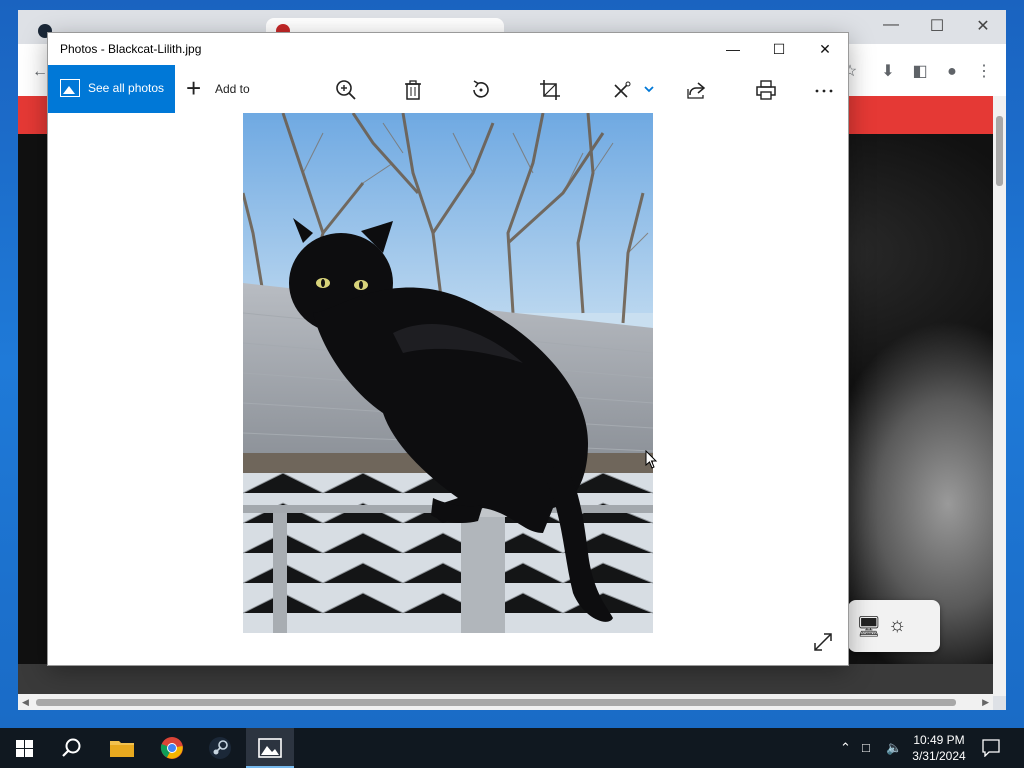 This screenshot has width=1024, height=768. What do you see at coordinates (823, 642) in the screenshot?
I see `fullscreen-expand-icon` at bounding box center [823, 642].